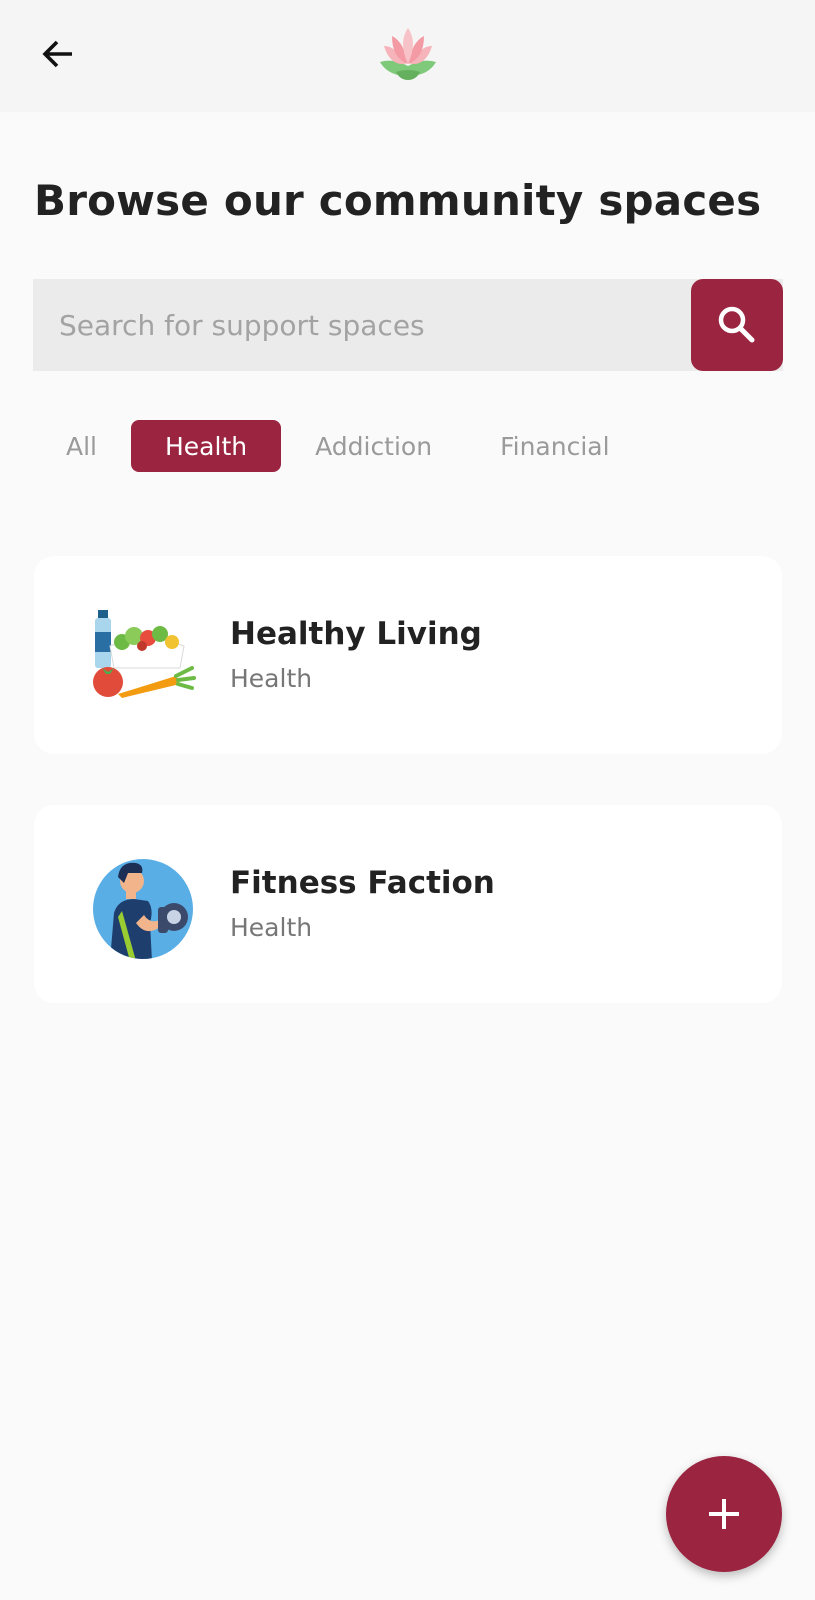  I want to click on filter-chip-financial: Financial, so click(554, 446).